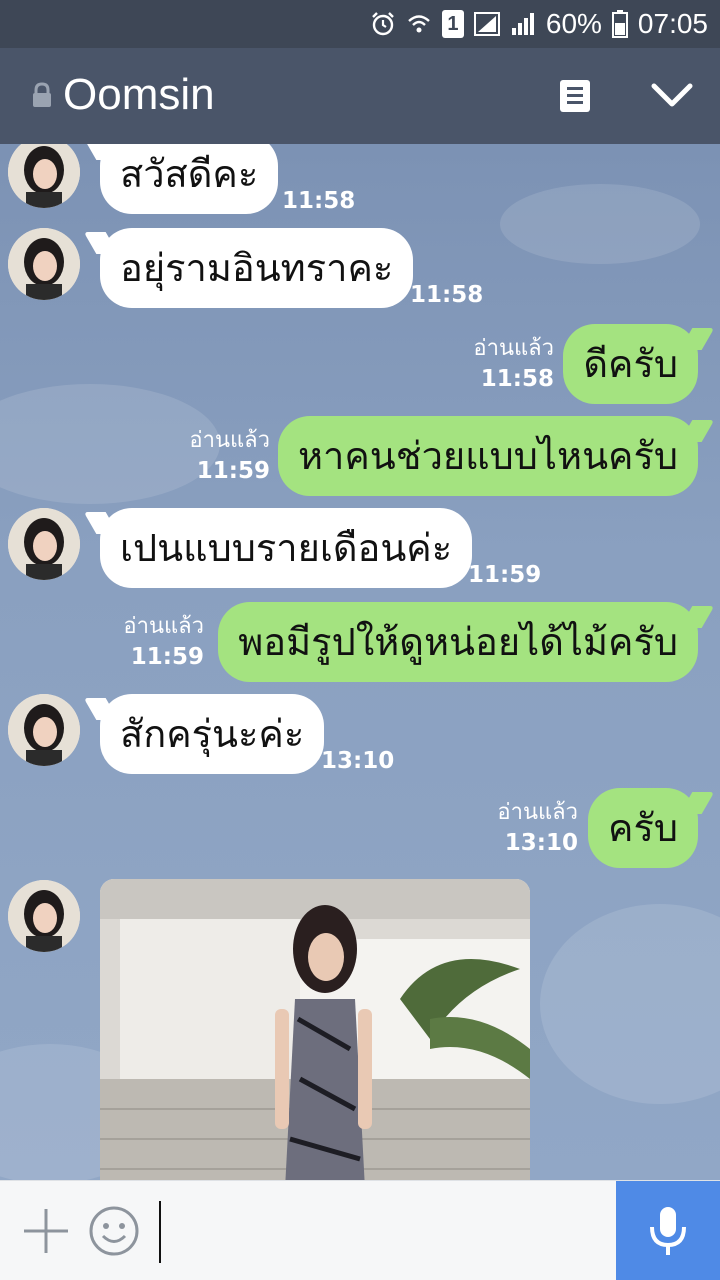 This screenshot has width=720, height=1280. I want to click on message-text: ครับ, so click(643, 828).